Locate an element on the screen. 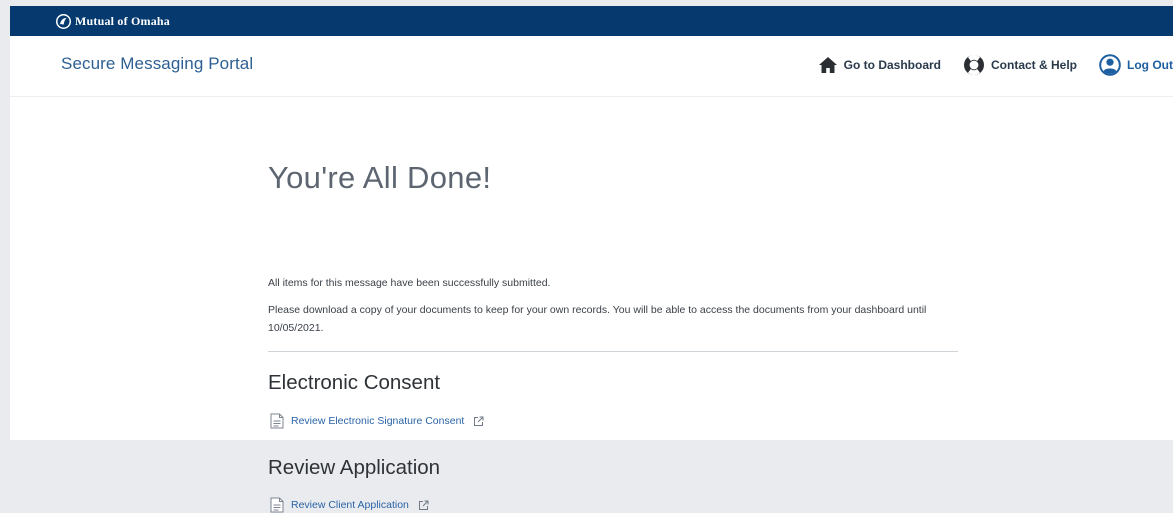 The height and width of the screenshot is (513, 1173). review-client-application-label: Review Client Application is located at coordinates (350, 505).